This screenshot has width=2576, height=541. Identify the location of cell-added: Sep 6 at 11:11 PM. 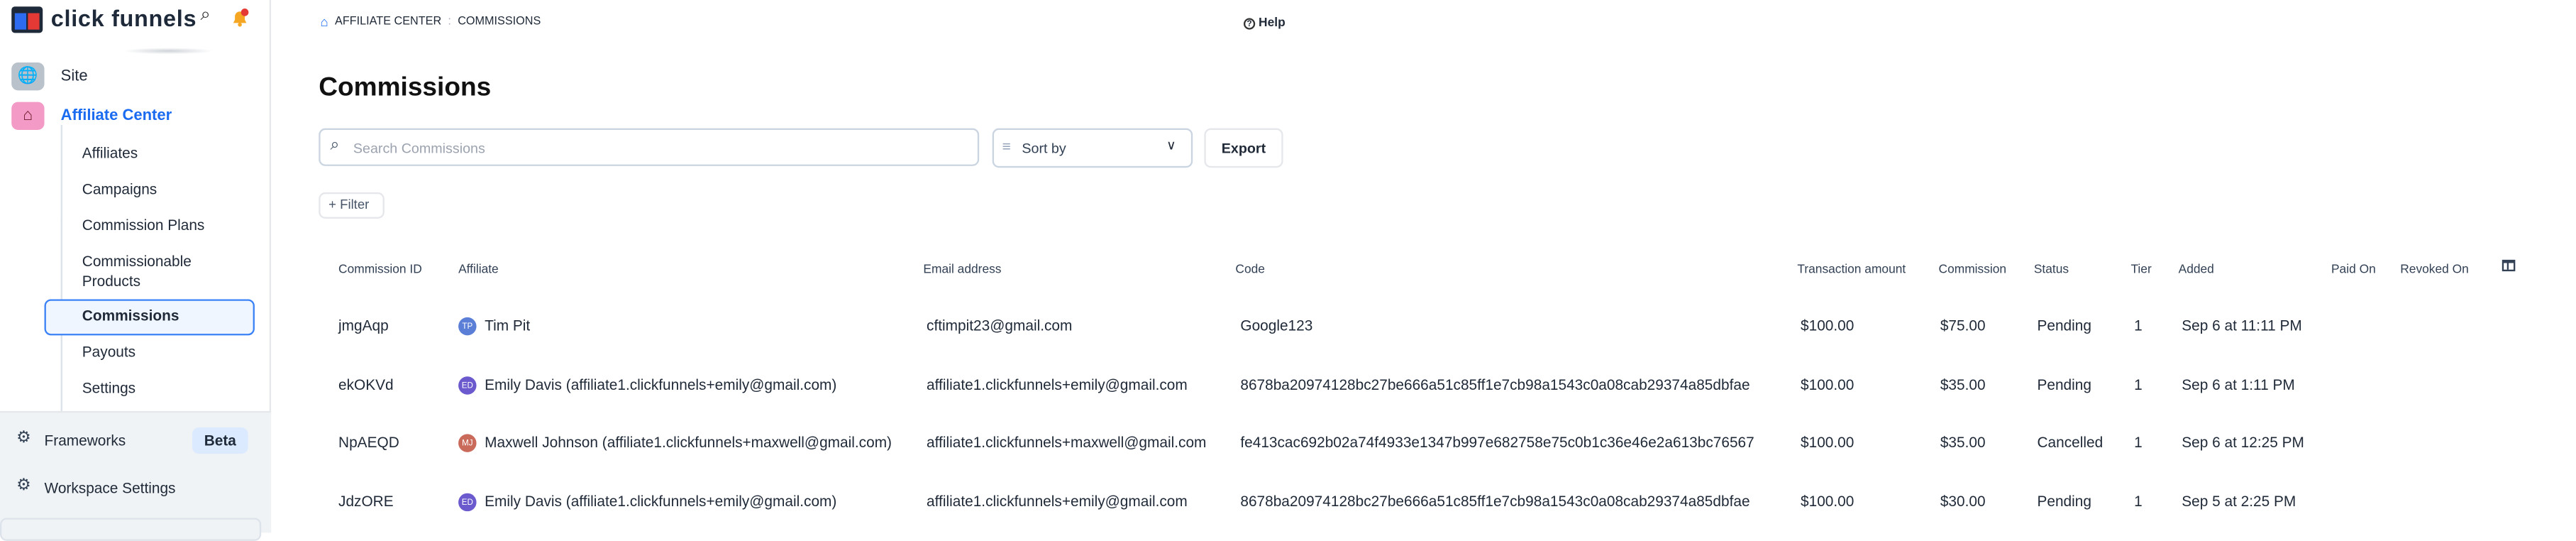
(2242, 325).